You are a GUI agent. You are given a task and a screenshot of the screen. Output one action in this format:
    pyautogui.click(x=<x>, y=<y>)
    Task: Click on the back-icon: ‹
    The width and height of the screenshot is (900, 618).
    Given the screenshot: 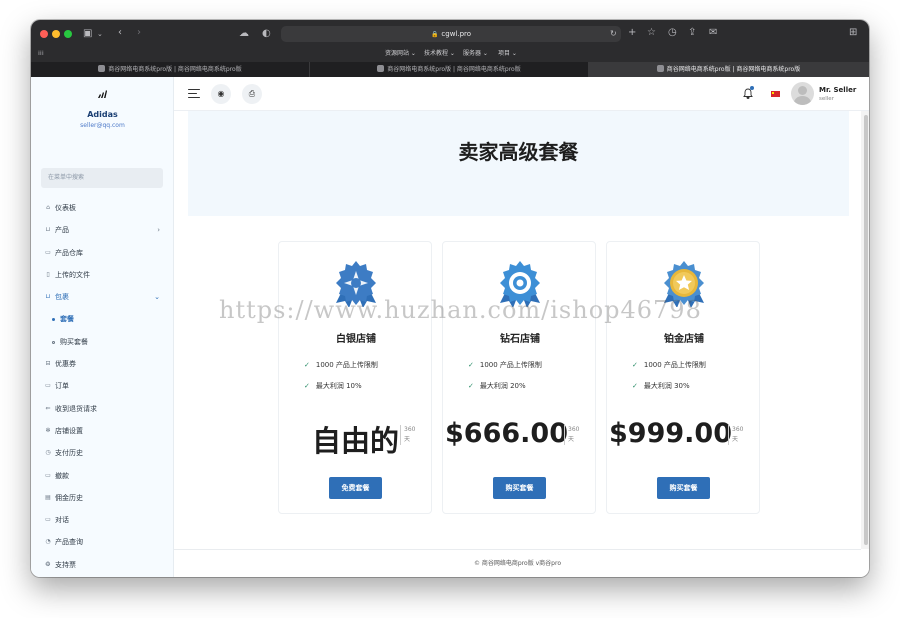 What is the action you would take?
    pyautogui.click(x=120, y=33)
    